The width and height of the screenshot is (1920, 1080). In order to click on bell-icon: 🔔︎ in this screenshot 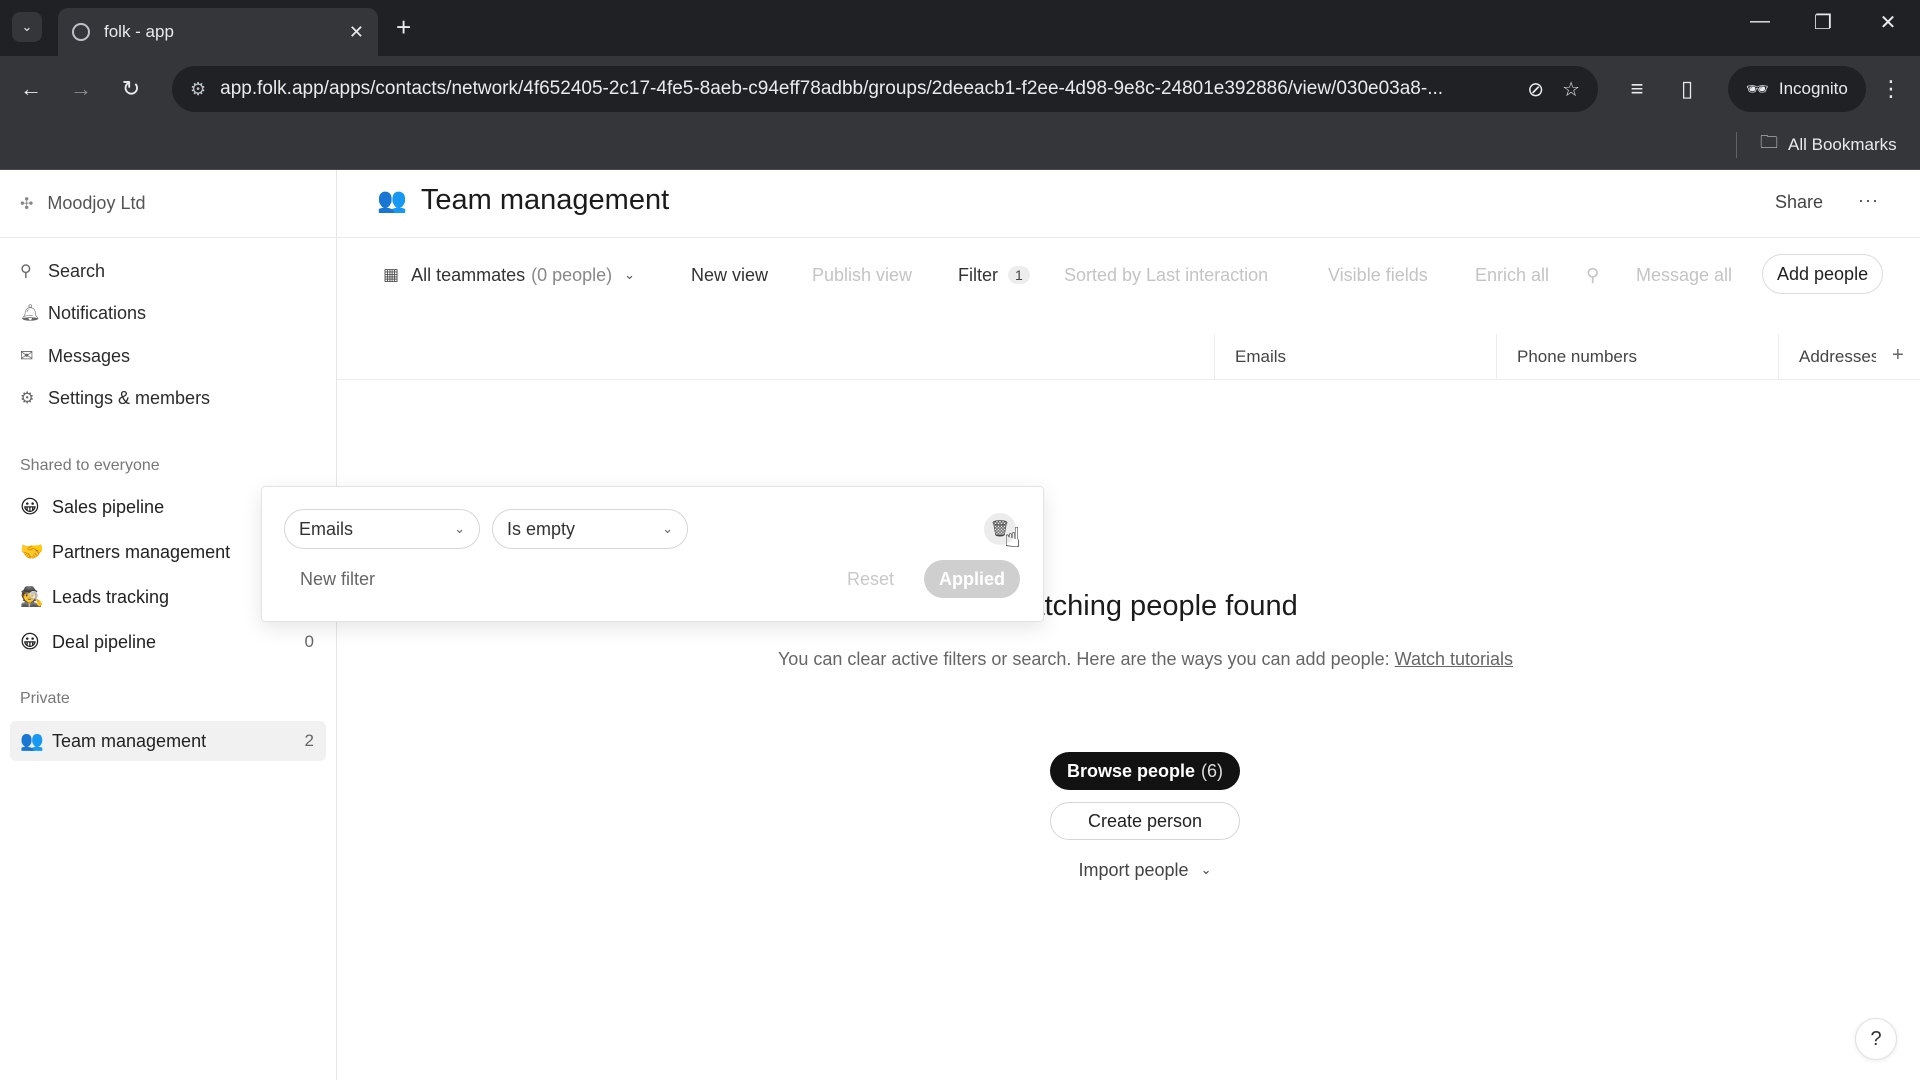, I will do `click(30, 313)`.